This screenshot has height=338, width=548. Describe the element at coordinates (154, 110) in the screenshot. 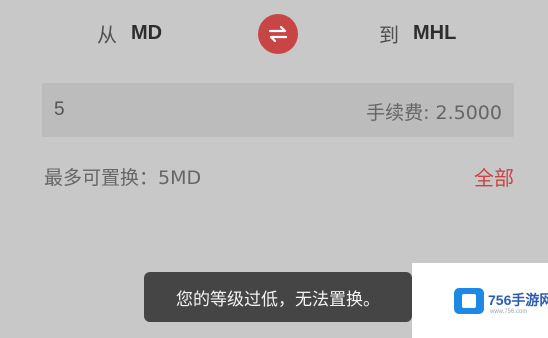

I see `amount-input` at that location.